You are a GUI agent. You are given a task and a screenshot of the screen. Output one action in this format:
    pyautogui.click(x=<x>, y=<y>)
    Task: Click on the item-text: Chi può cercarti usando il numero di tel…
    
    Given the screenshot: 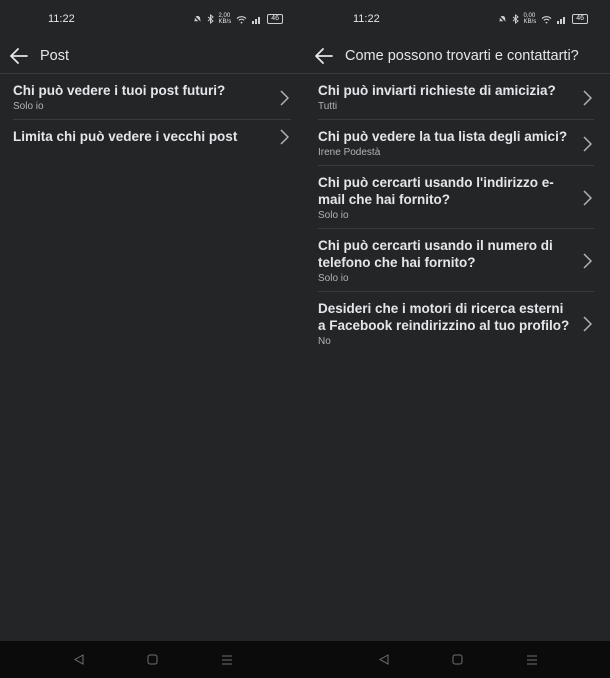 What is the action you would take?
    pyautogui.click(x=450, y=261)
    